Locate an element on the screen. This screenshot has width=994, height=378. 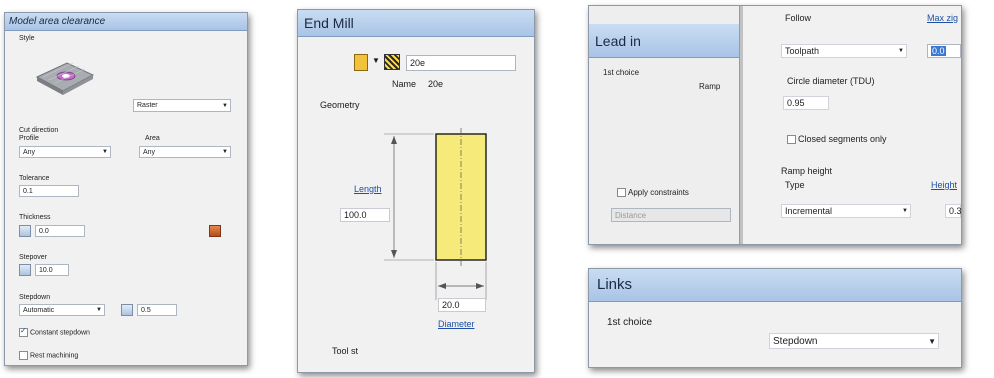
stepdown-label: Stepdown is located at coordinates (35, 297).